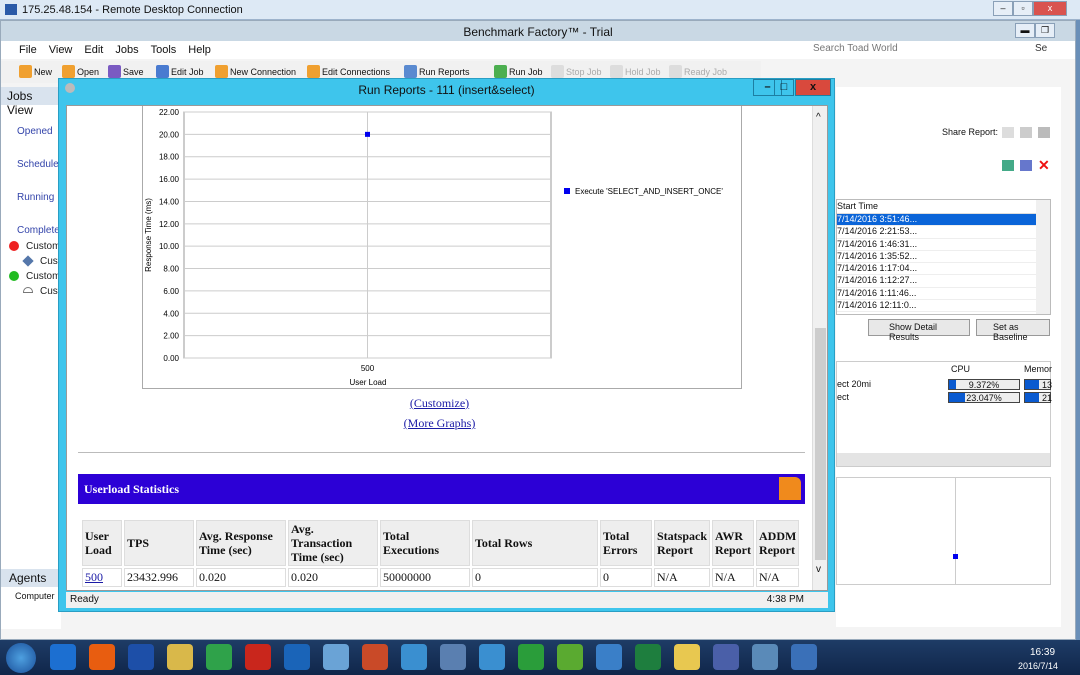 Image resolution: width=1080 pixels, height=675 pixels. I want to click on computer-column-header: Computer, so click(35, 596).